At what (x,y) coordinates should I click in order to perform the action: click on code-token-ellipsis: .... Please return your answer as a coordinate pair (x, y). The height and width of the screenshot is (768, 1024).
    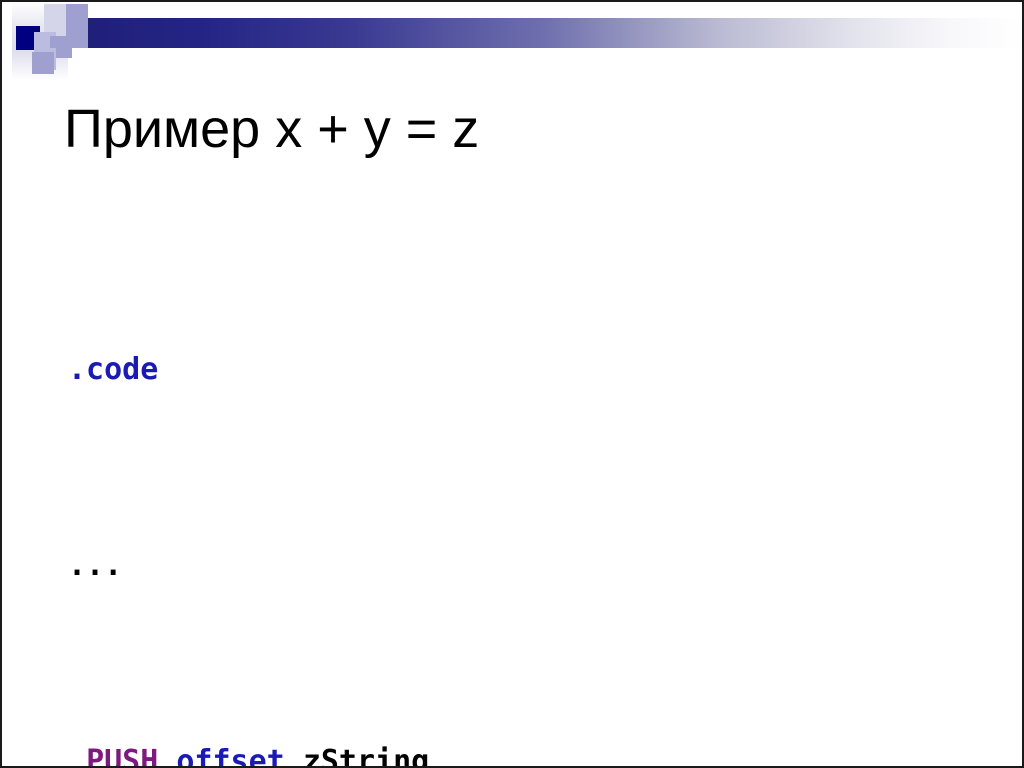
    Looking at the image, I should click on (95, 565).